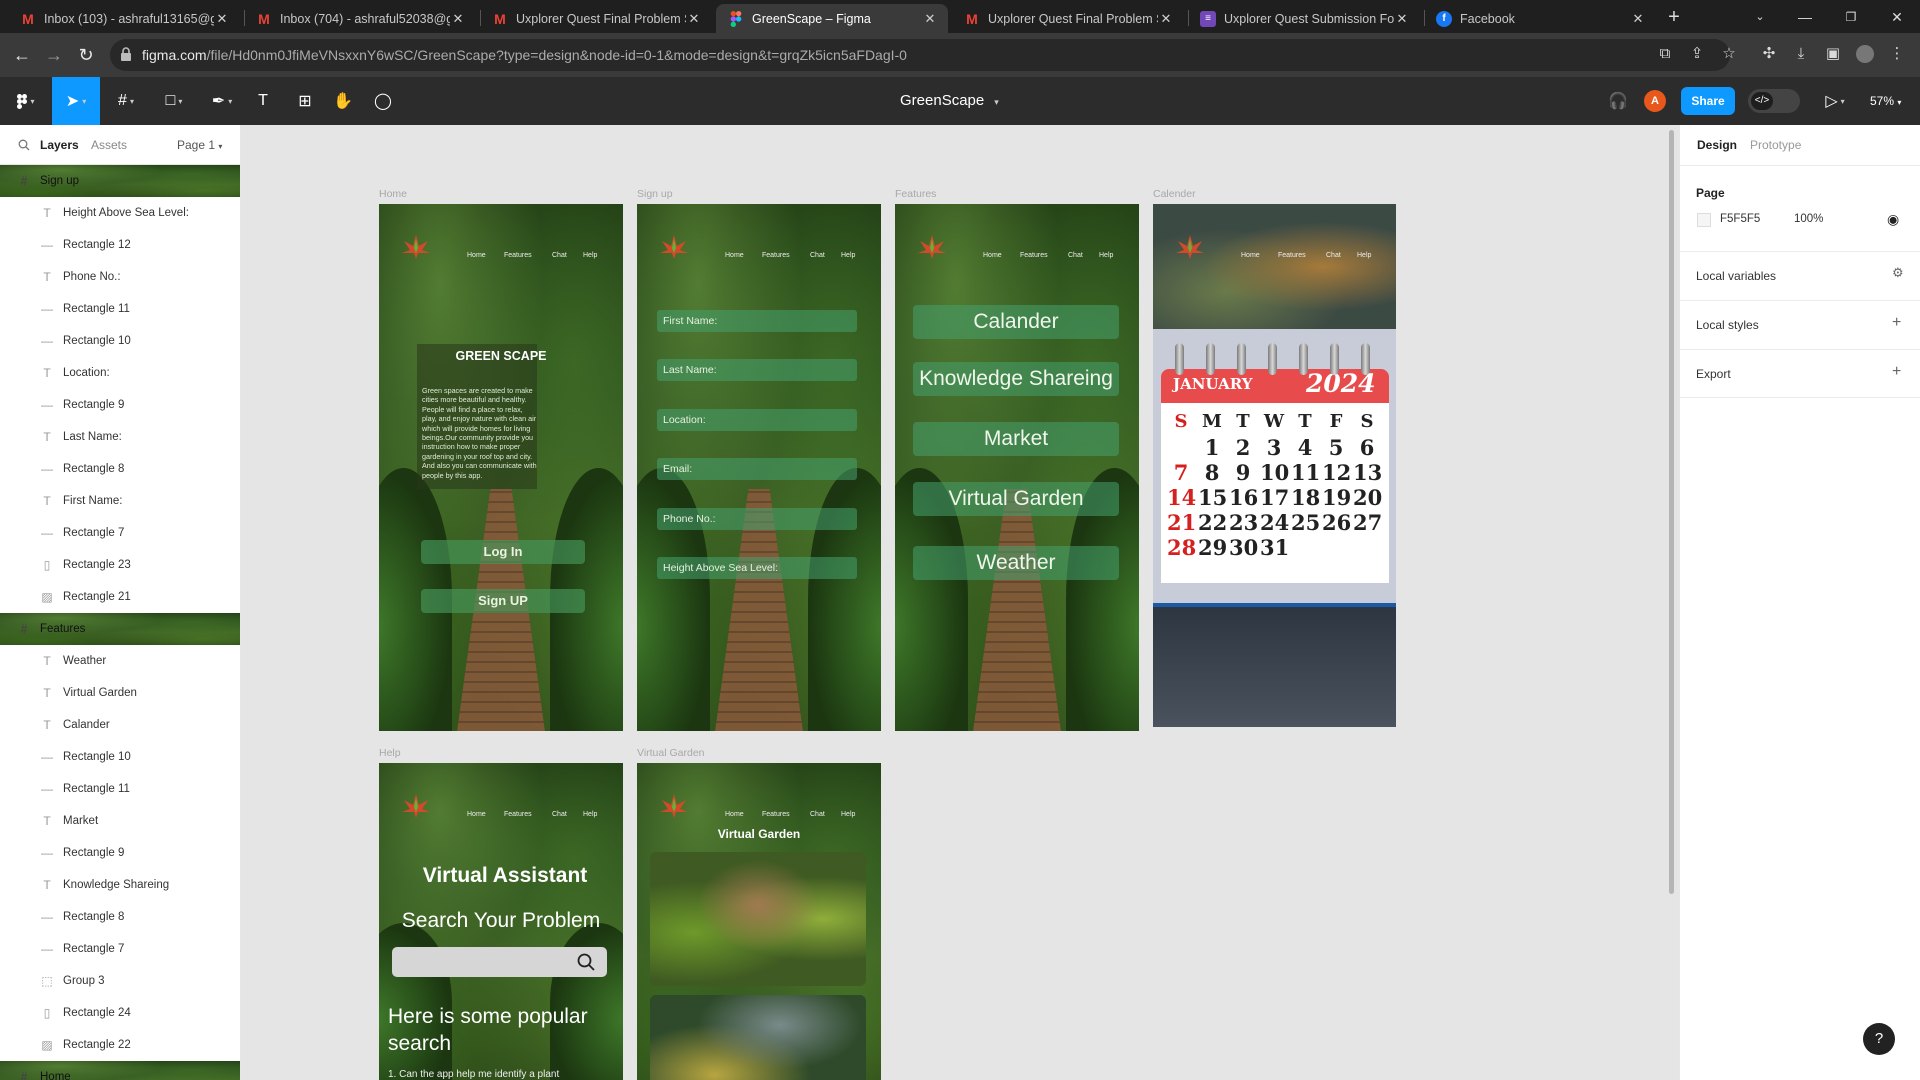 Image resolution: width=1920 pixels, height=1080 pixels. What do you see at coordinates (1805, 17) in the screenshot?
I see `minimize-icon: —` at bounding box center [1805, 17].